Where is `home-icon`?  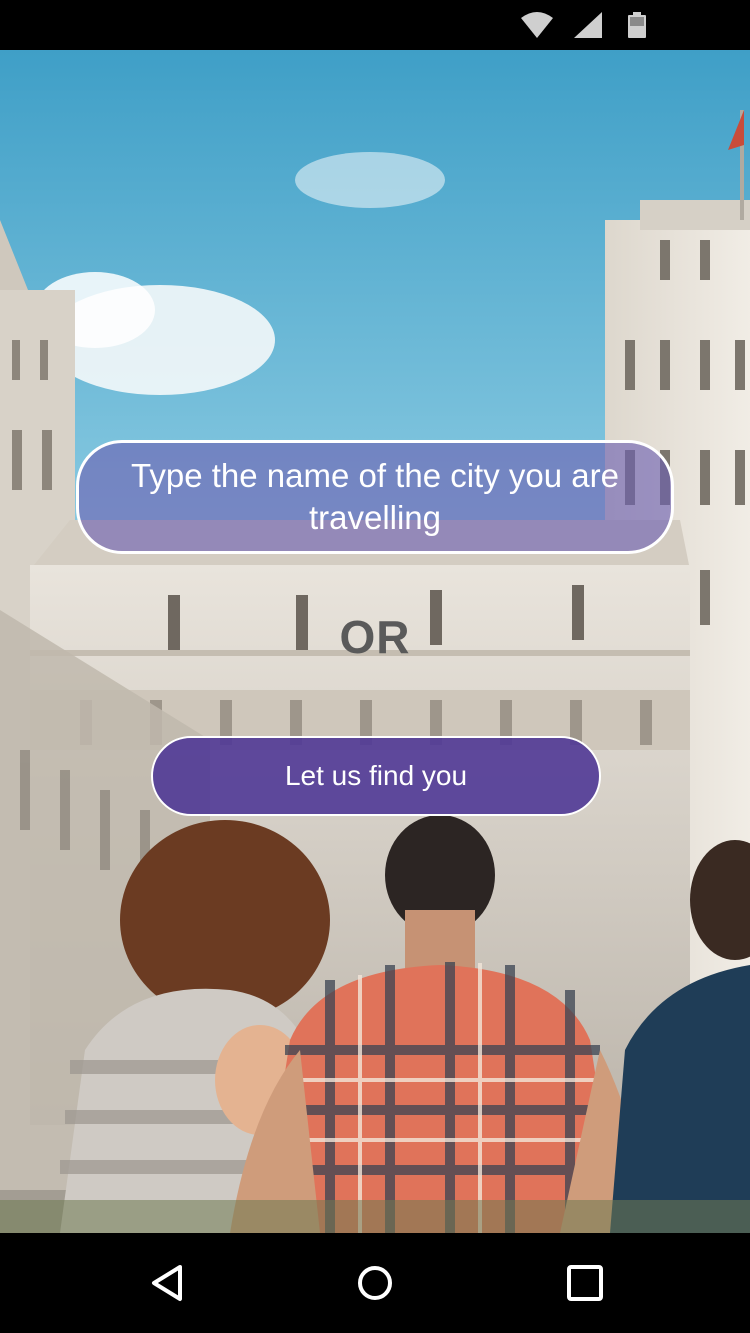 home-icon is located at coordinates (375, 1283).